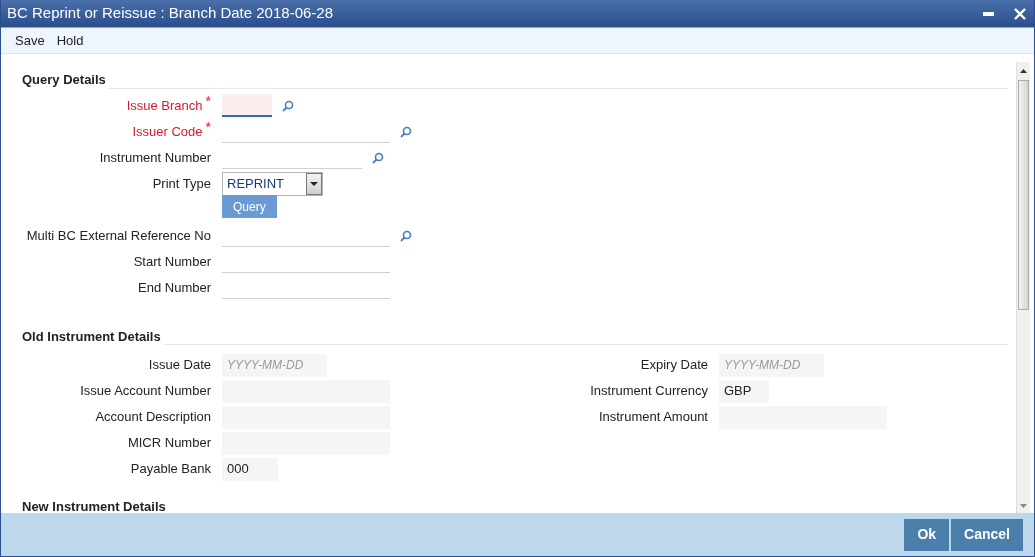  Describe the element at coordinates (179, 365) in the screenshot. I see `field-label: Issue Date` at that location.